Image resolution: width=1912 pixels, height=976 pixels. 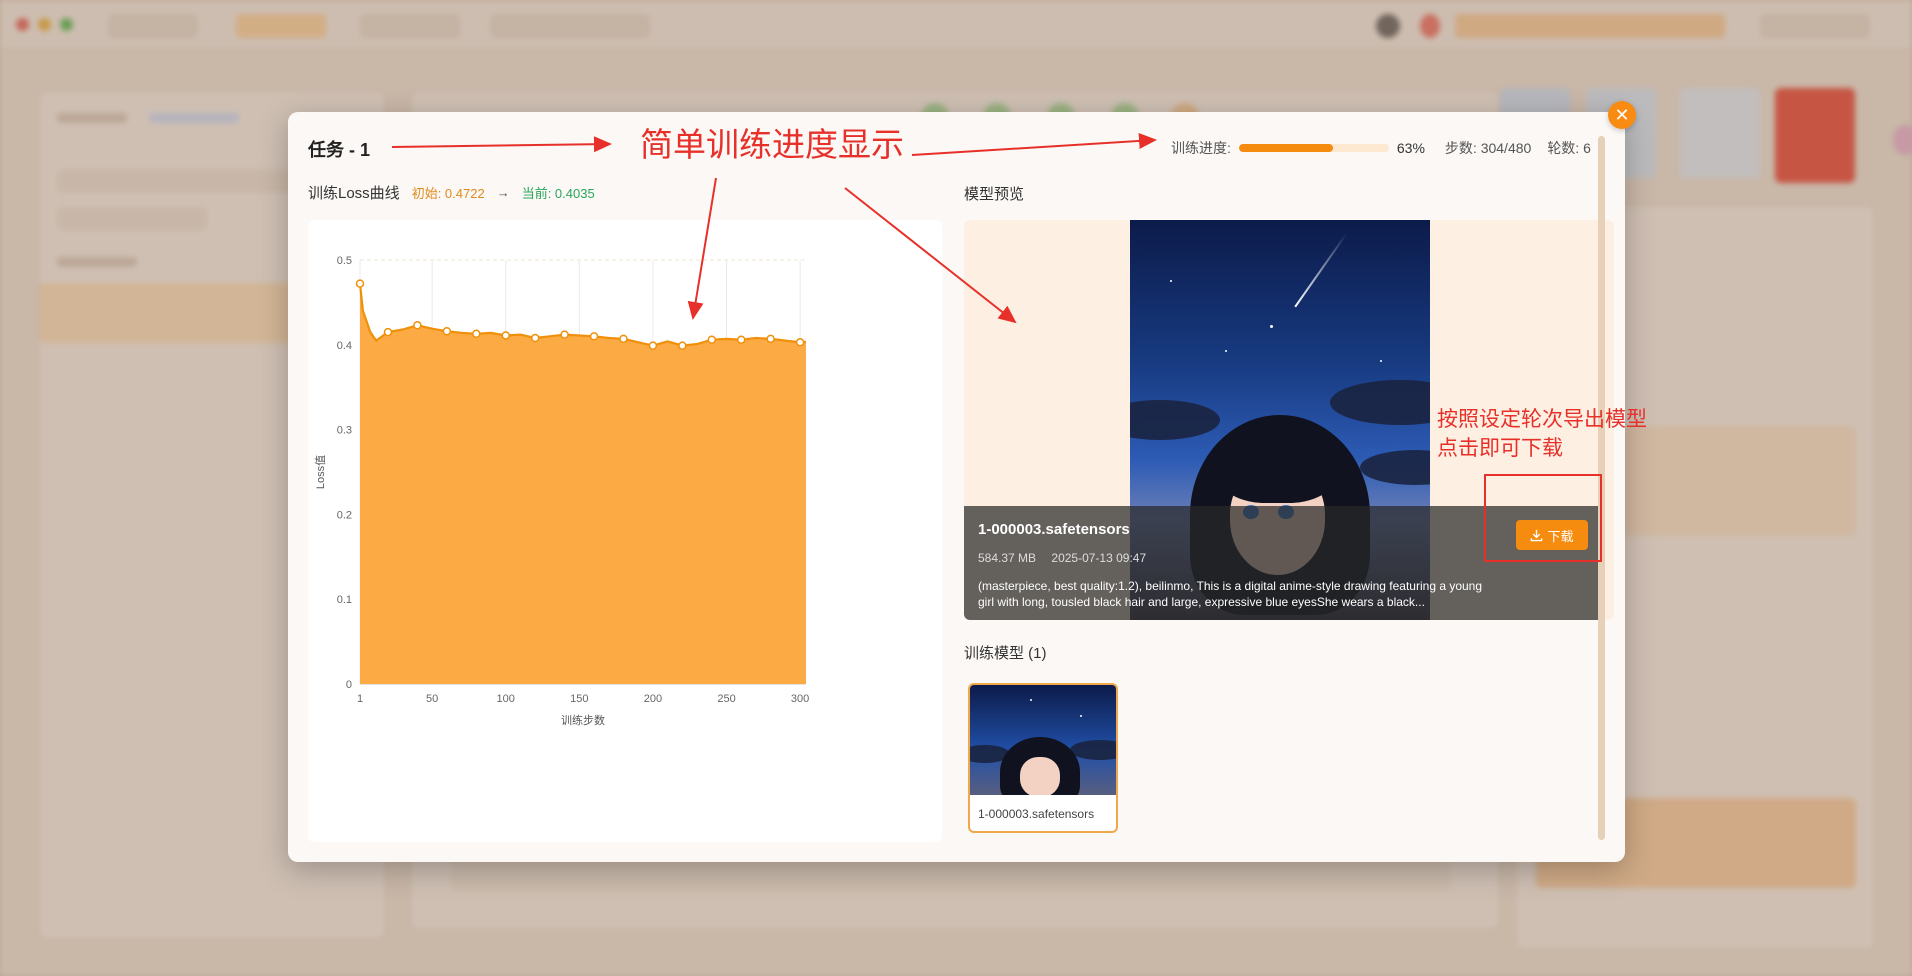 What do you see at coordinates (800, 699) in the screenshot?
I see `x-tick-label: 300` at bounding box center [800, 699].